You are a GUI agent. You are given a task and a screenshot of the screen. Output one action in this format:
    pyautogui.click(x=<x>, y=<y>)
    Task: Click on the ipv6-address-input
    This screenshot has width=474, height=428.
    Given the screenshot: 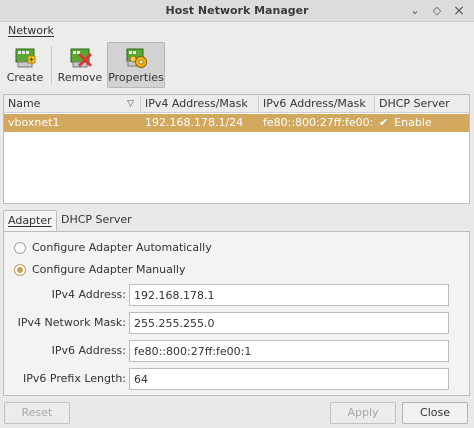 What is the action you would take?
    pyautogui.click(x=289, y=351)
    